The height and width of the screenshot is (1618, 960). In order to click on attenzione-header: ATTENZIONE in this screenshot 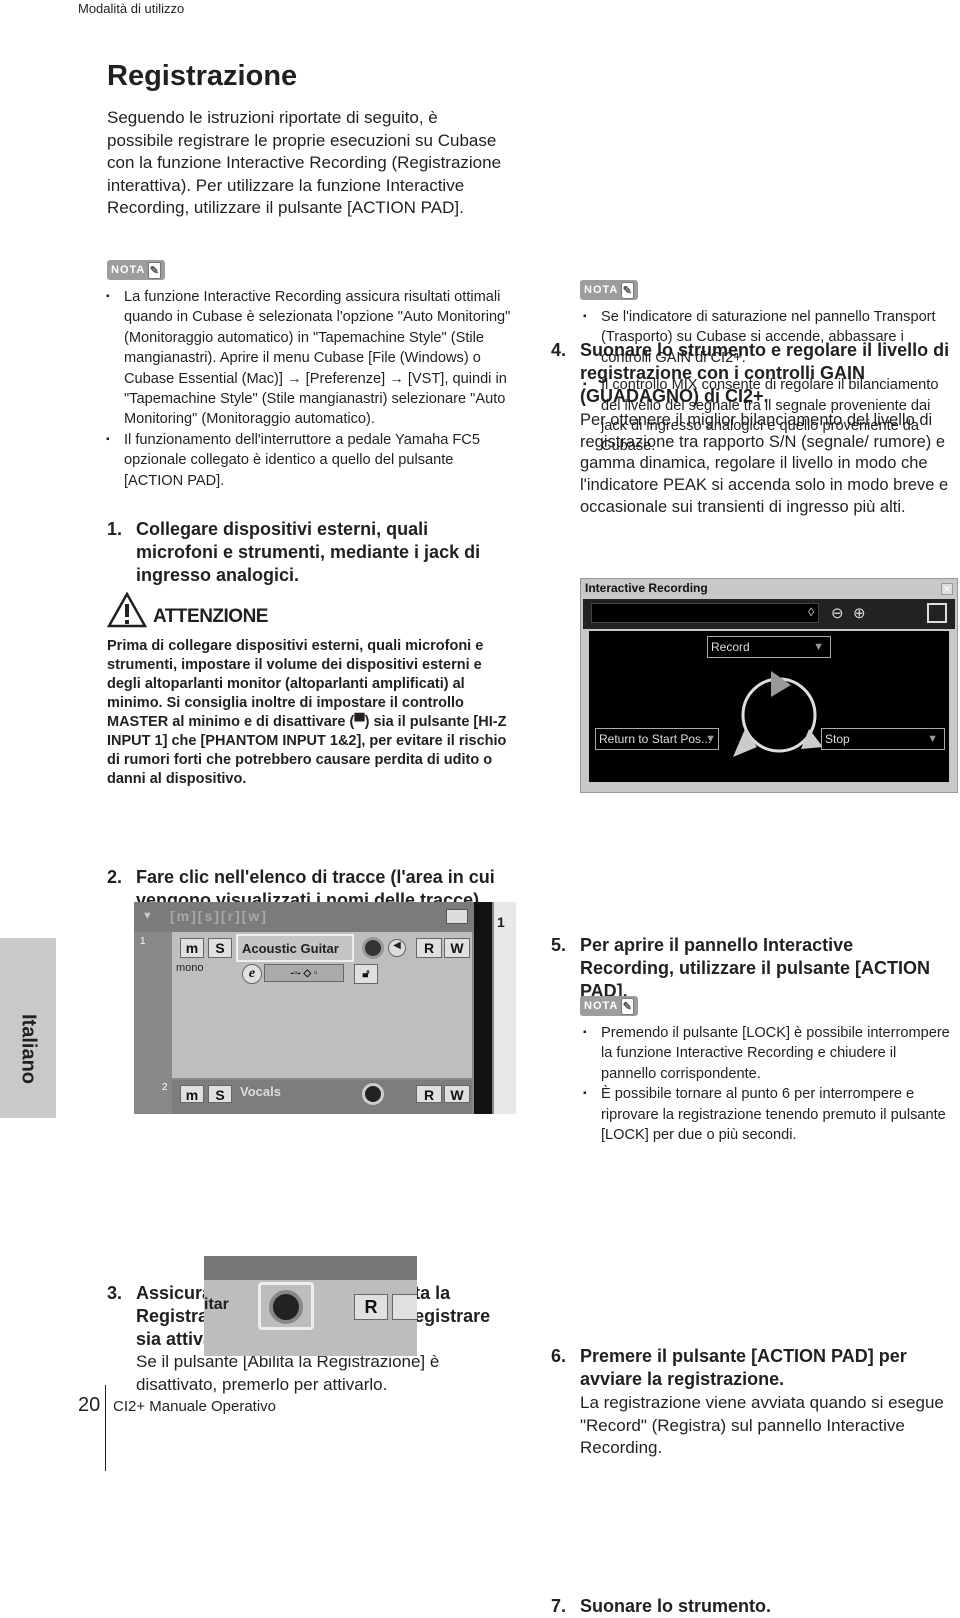, I will do `click(187, 610)`.